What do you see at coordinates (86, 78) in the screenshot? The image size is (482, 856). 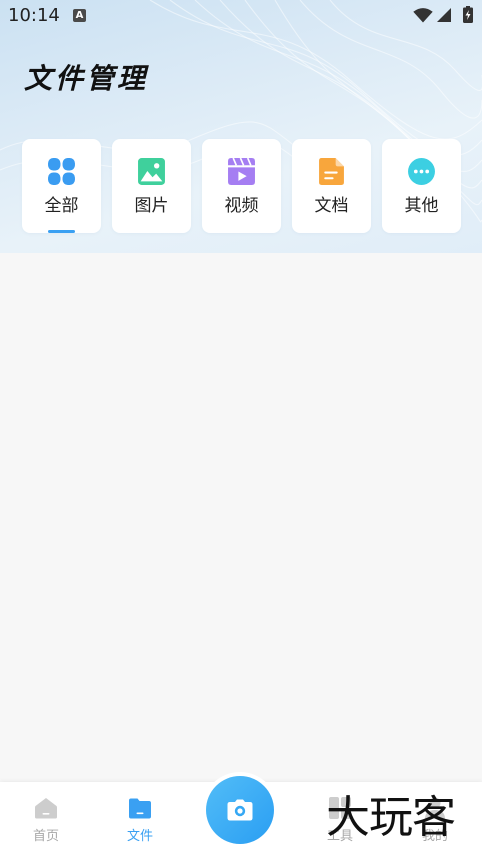 I see `page-title: 文件管理` at bounding box center [86, 78].